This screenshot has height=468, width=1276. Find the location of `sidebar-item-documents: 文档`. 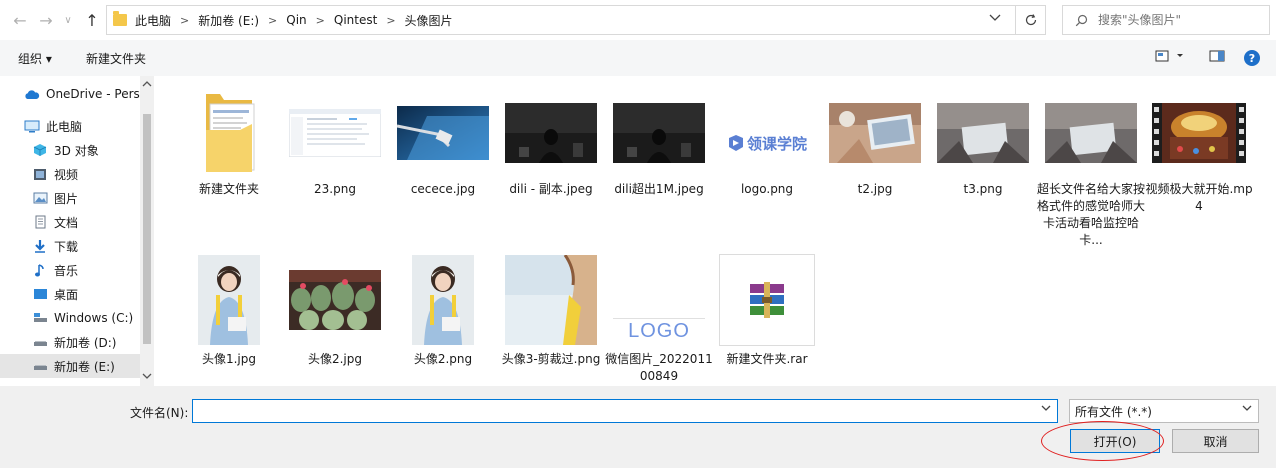

sidebar-item-documents: 文档 is located at coordinates (70, 222).